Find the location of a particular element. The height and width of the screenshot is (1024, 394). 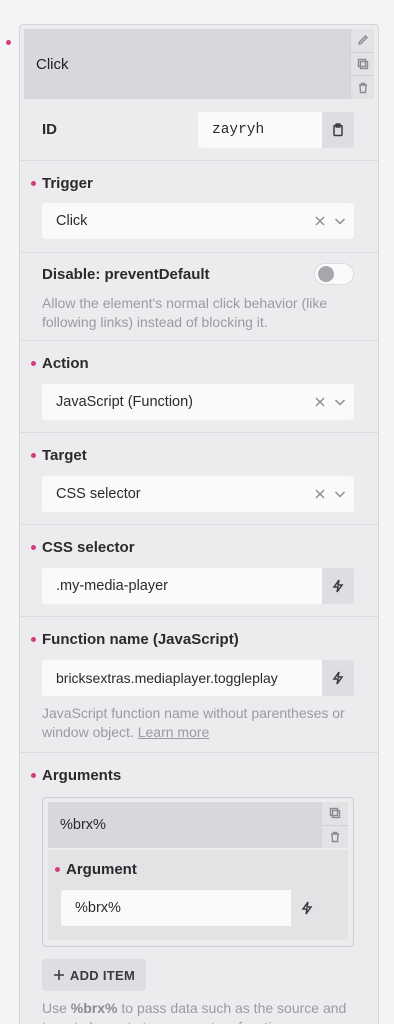

trigger-select: Click is located at coordinates (198, 221).